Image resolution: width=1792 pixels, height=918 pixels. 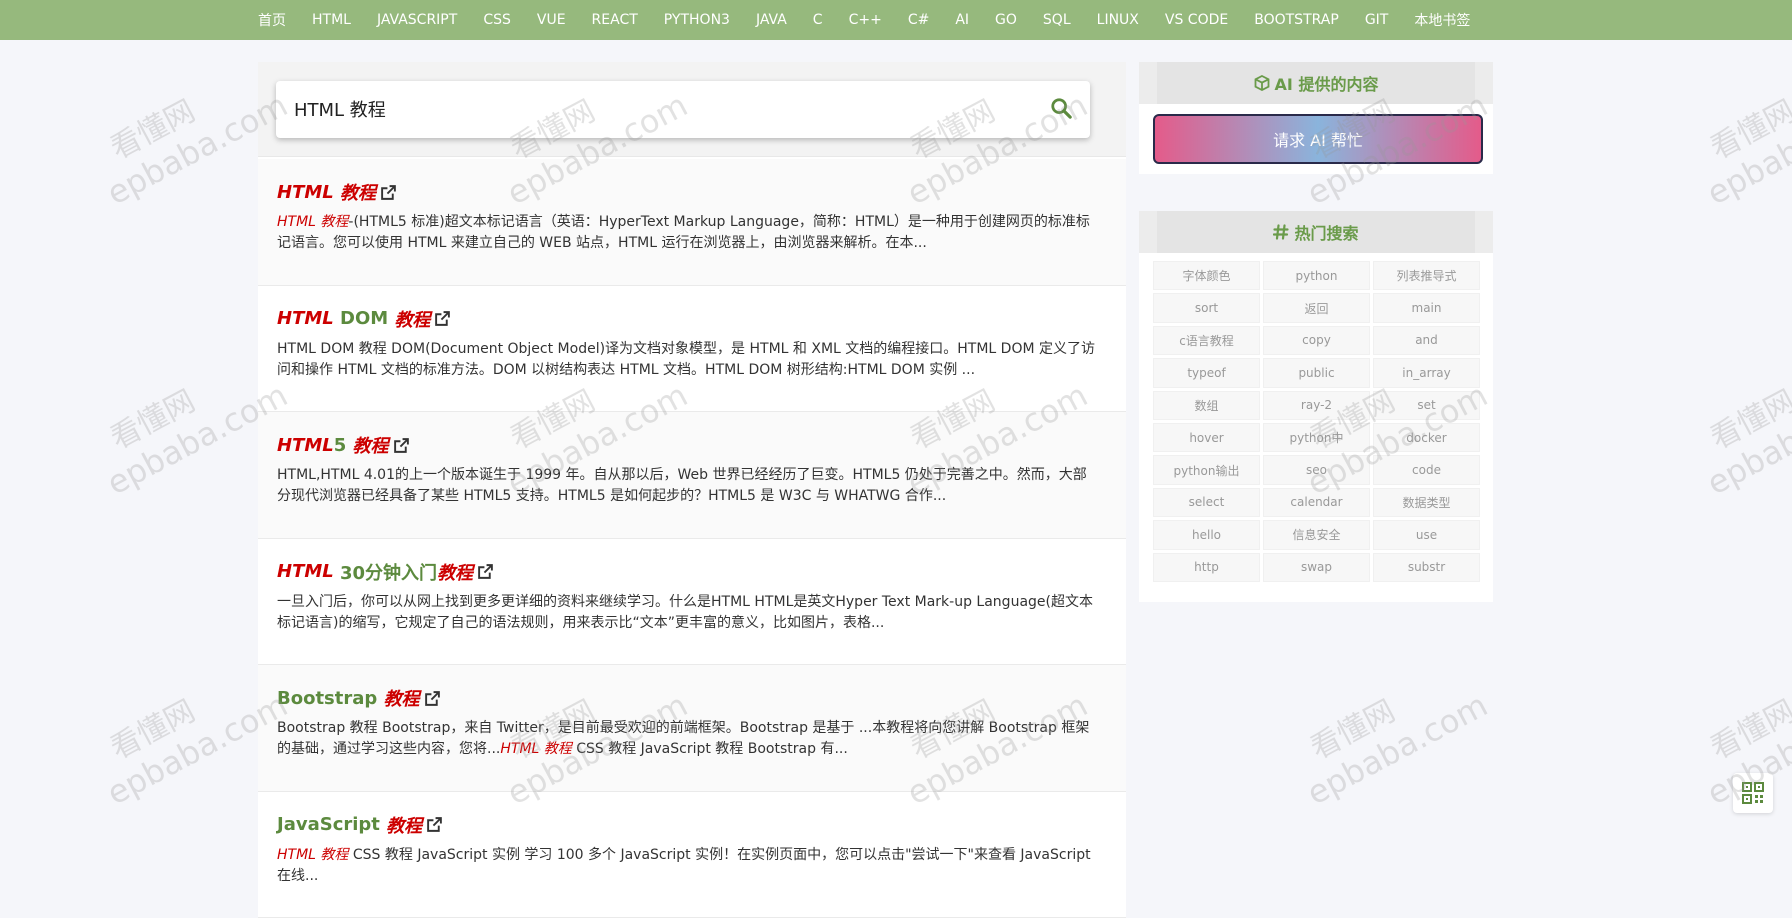 I want to click on cube-icon, so click(x=1262, y=83).